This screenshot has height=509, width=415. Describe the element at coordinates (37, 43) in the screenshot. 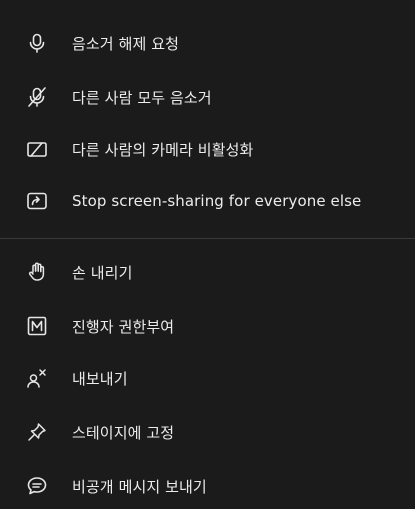

I see `microphone-icon` at that location.